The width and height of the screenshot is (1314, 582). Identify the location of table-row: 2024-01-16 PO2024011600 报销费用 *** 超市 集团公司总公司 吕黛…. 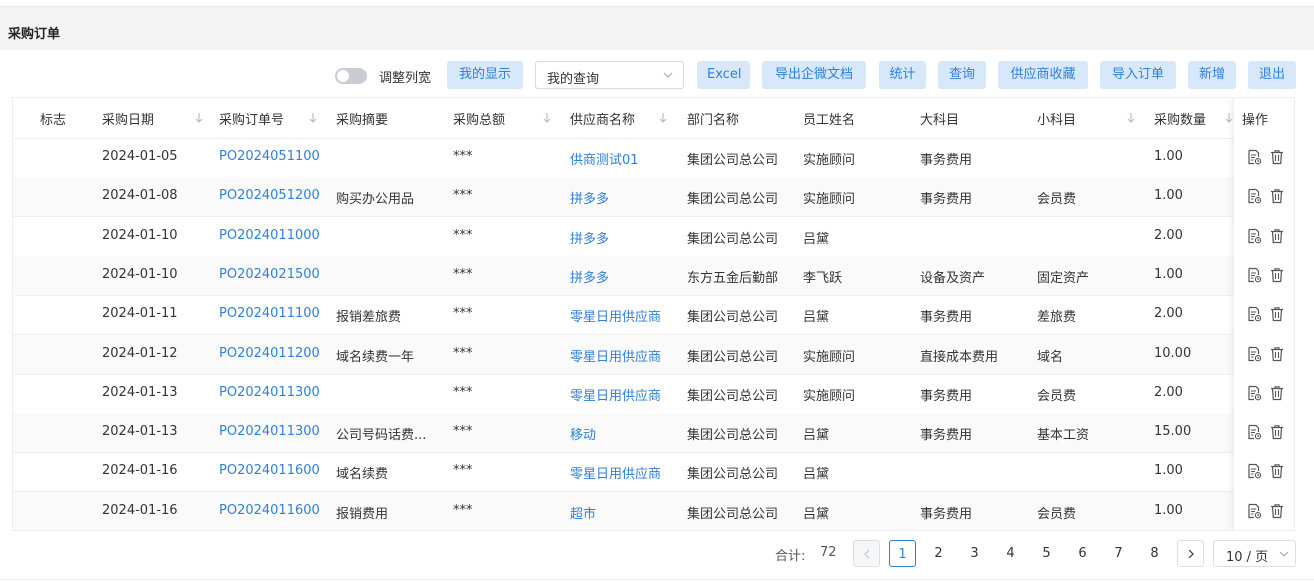
(653, 510).